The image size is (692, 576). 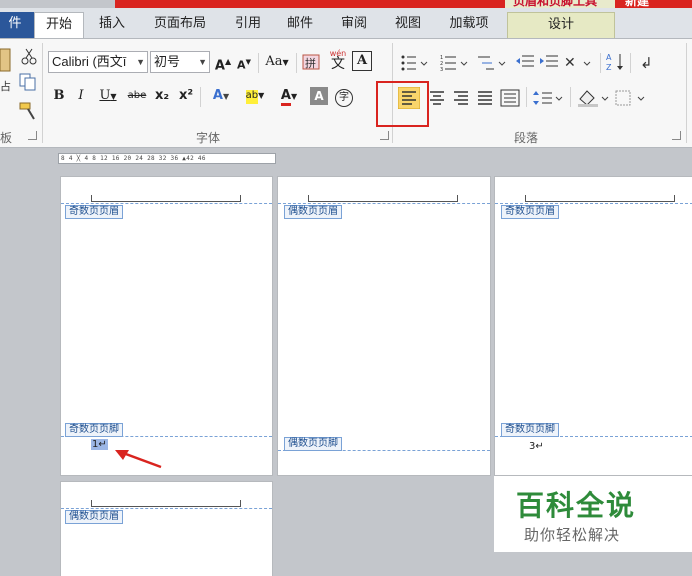 I want to click on tab-home: 开始, so click(x=59, y=25).